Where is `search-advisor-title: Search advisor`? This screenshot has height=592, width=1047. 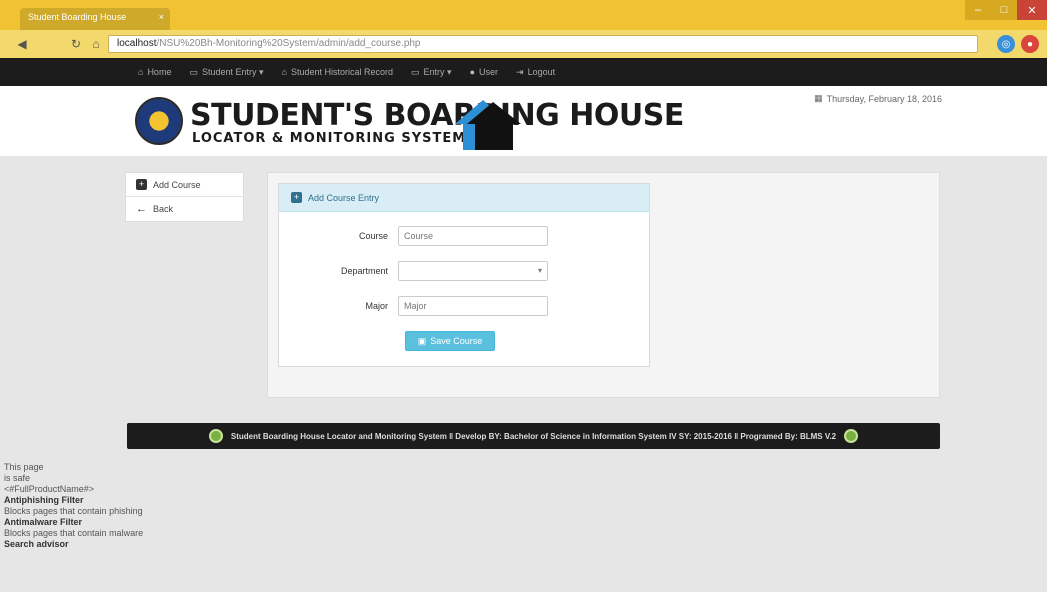
search-advisor-title: Search advisor is located at coordinates (36, 544).